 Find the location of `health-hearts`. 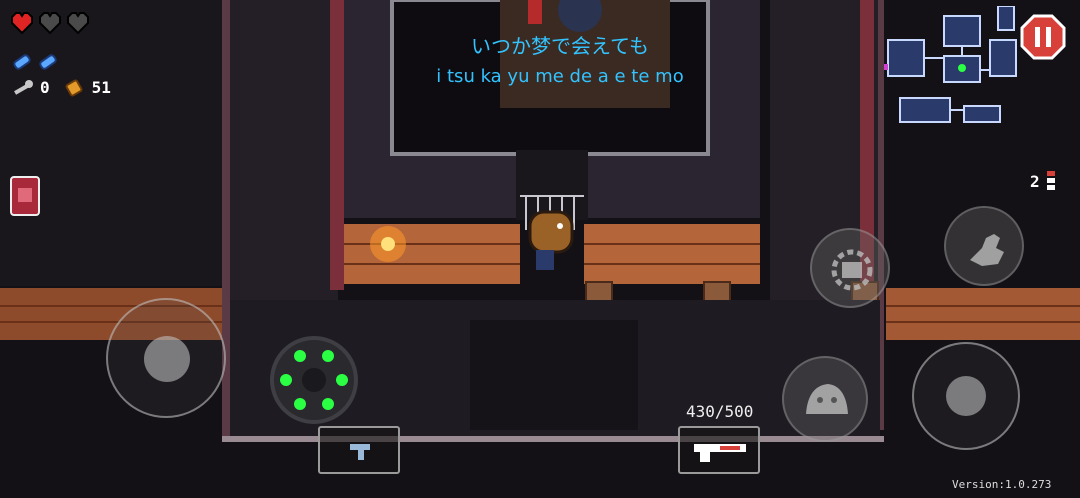

health-hearts is located at coordinates (50, 23).